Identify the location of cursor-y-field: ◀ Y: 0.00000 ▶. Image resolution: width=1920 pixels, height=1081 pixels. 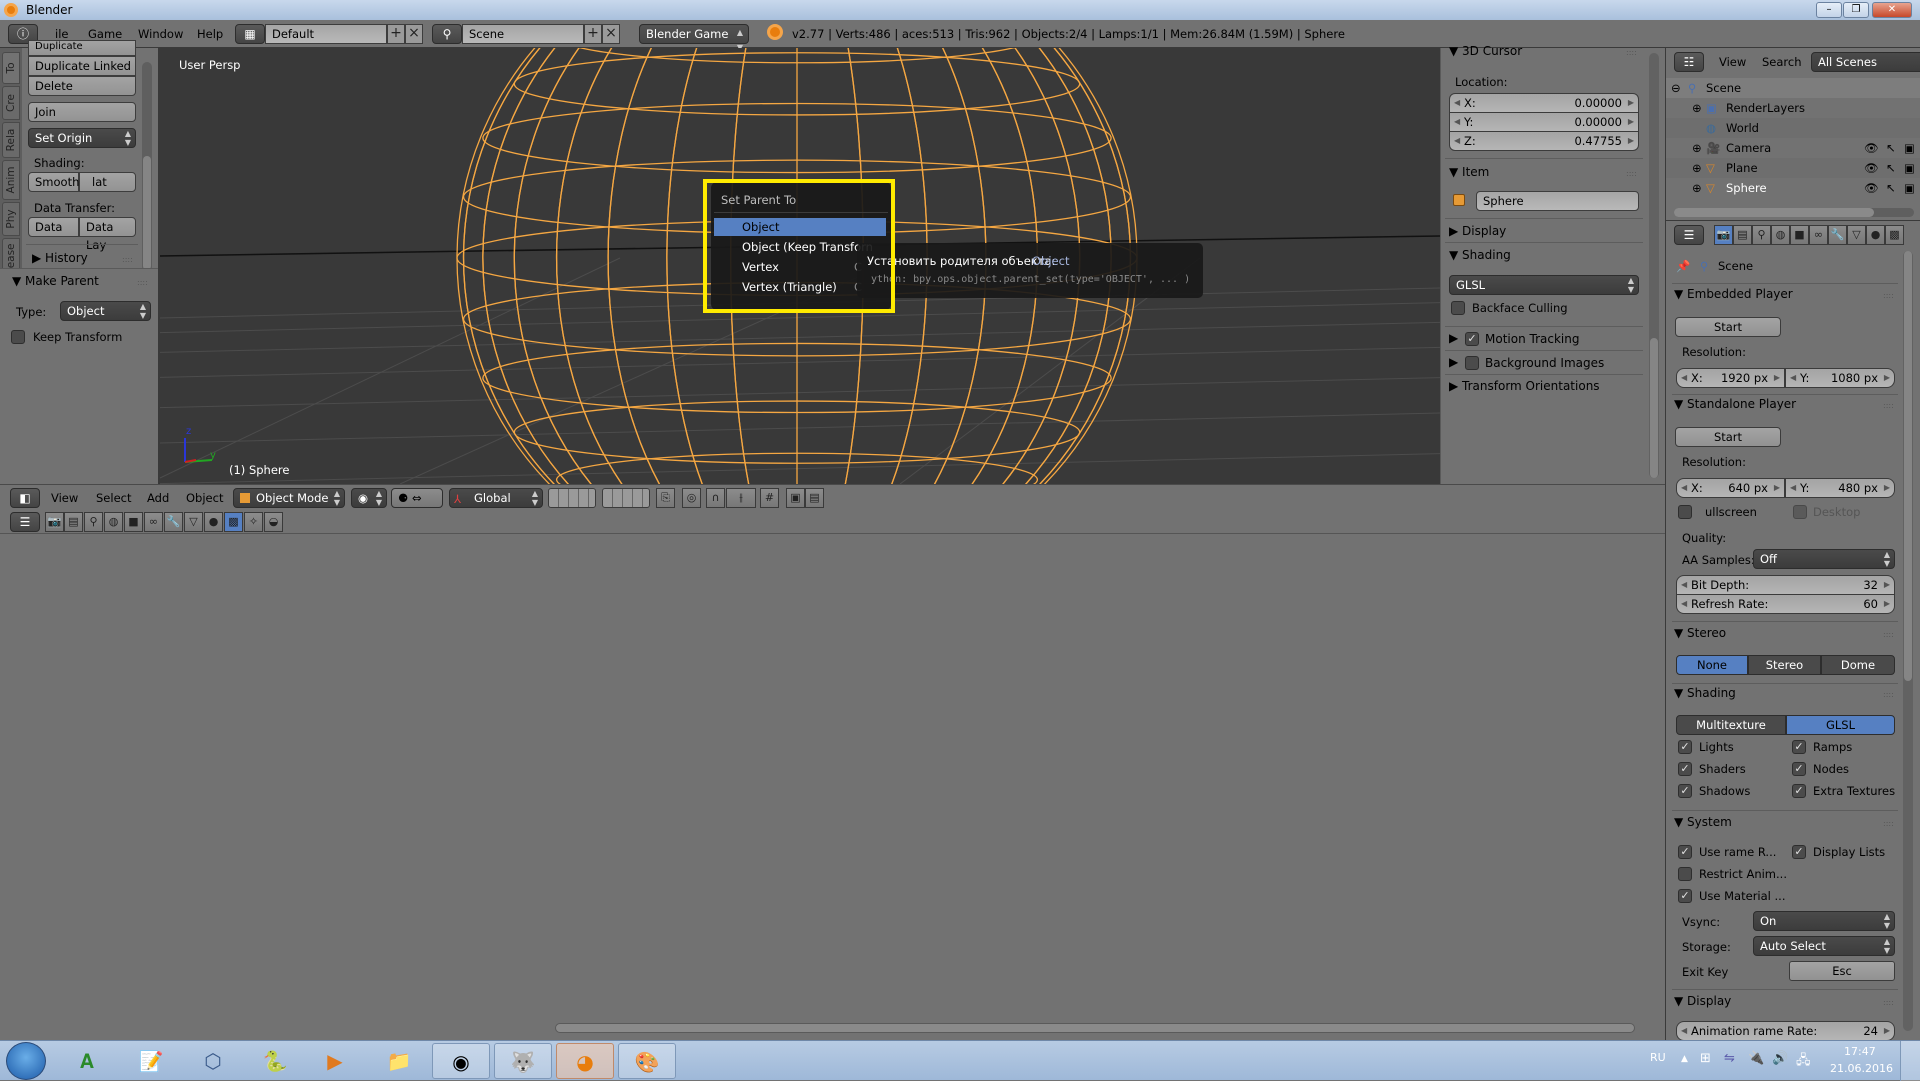
(1544, 122).